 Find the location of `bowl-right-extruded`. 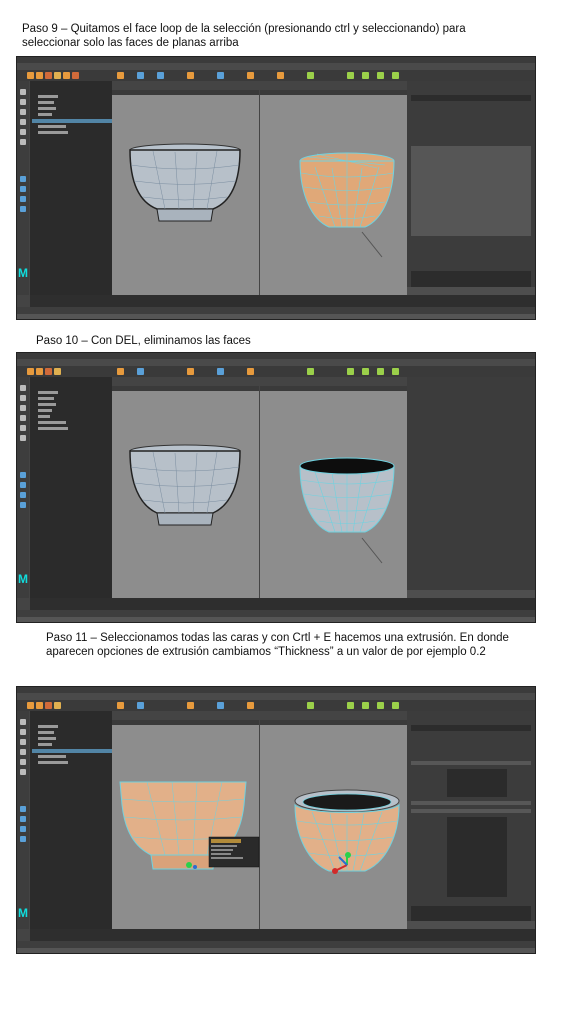

bowl-right-extruded is located at coordinates (347, 831).